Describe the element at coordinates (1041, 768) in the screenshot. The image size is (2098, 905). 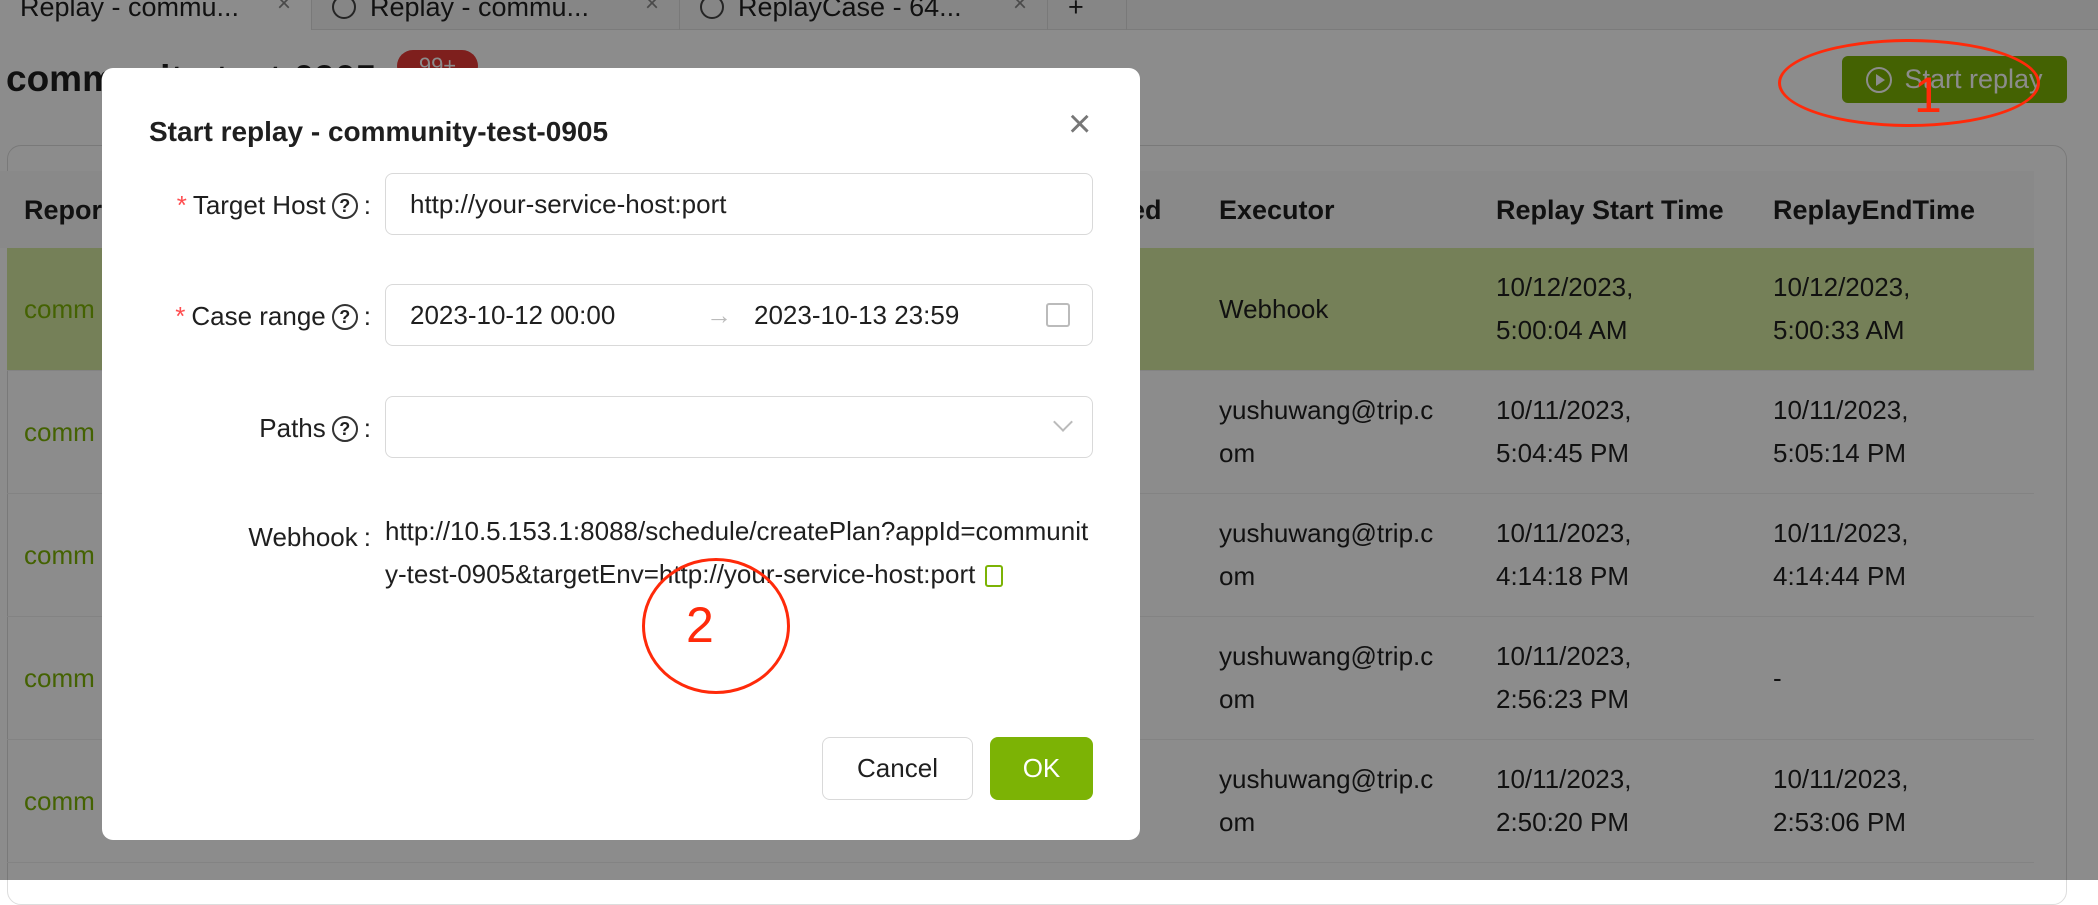
I see `ok-button: OK` at that location.